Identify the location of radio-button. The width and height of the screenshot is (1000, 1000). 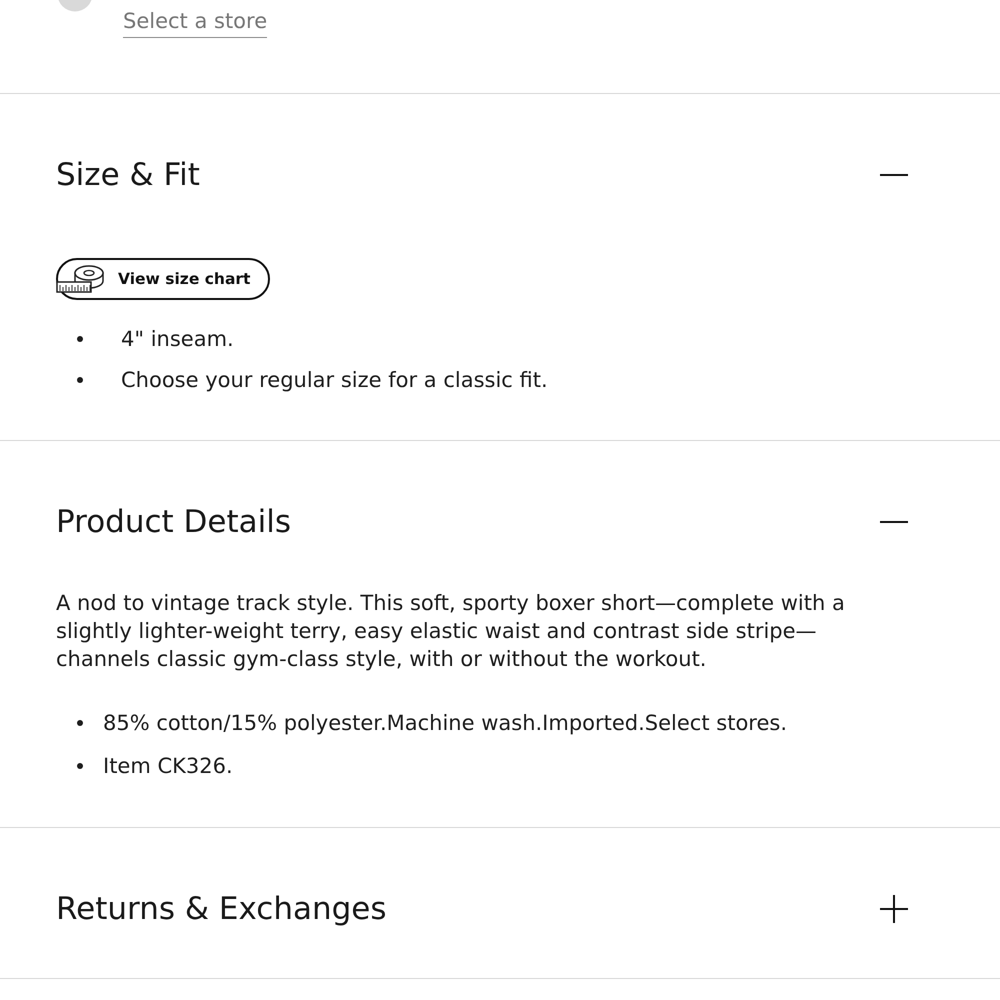
(75, 6).